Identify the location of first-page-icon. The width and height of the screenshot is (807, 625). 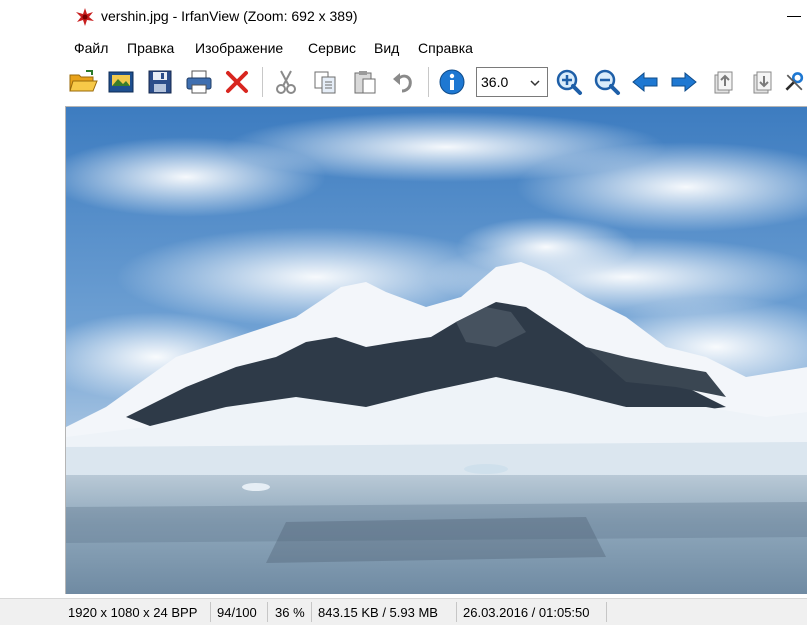
(723, 82).